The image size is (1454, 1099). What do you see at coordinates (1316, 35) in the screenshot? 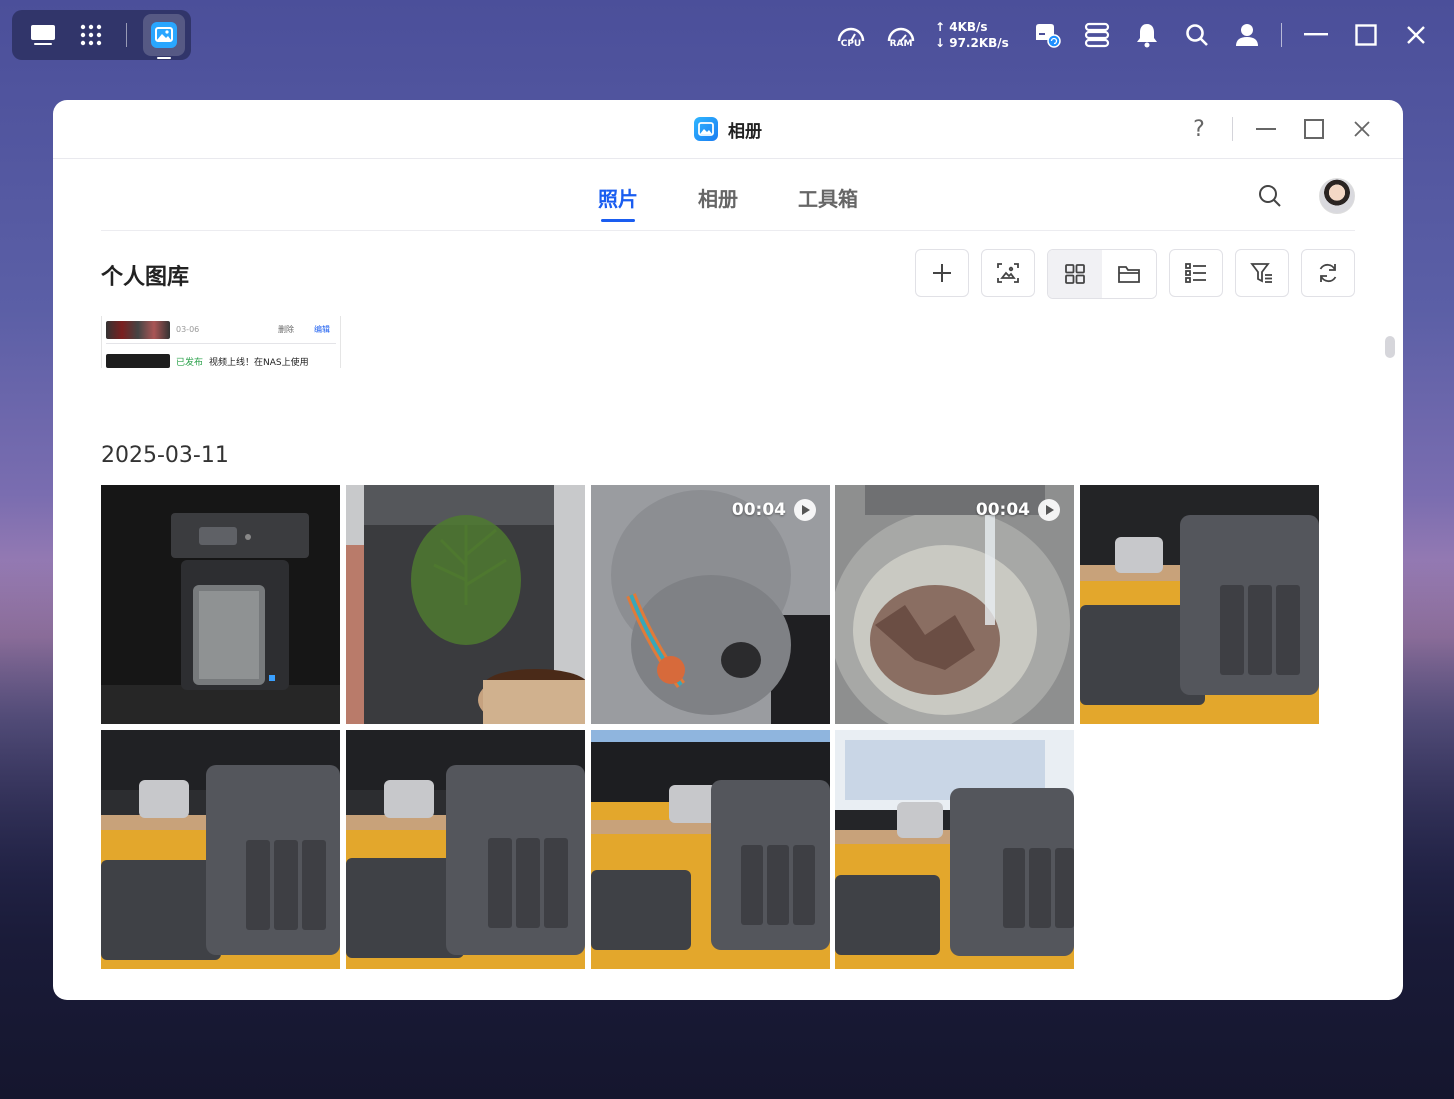
I see `desktop-minimize-icon` at bounding box center [1316, 35].